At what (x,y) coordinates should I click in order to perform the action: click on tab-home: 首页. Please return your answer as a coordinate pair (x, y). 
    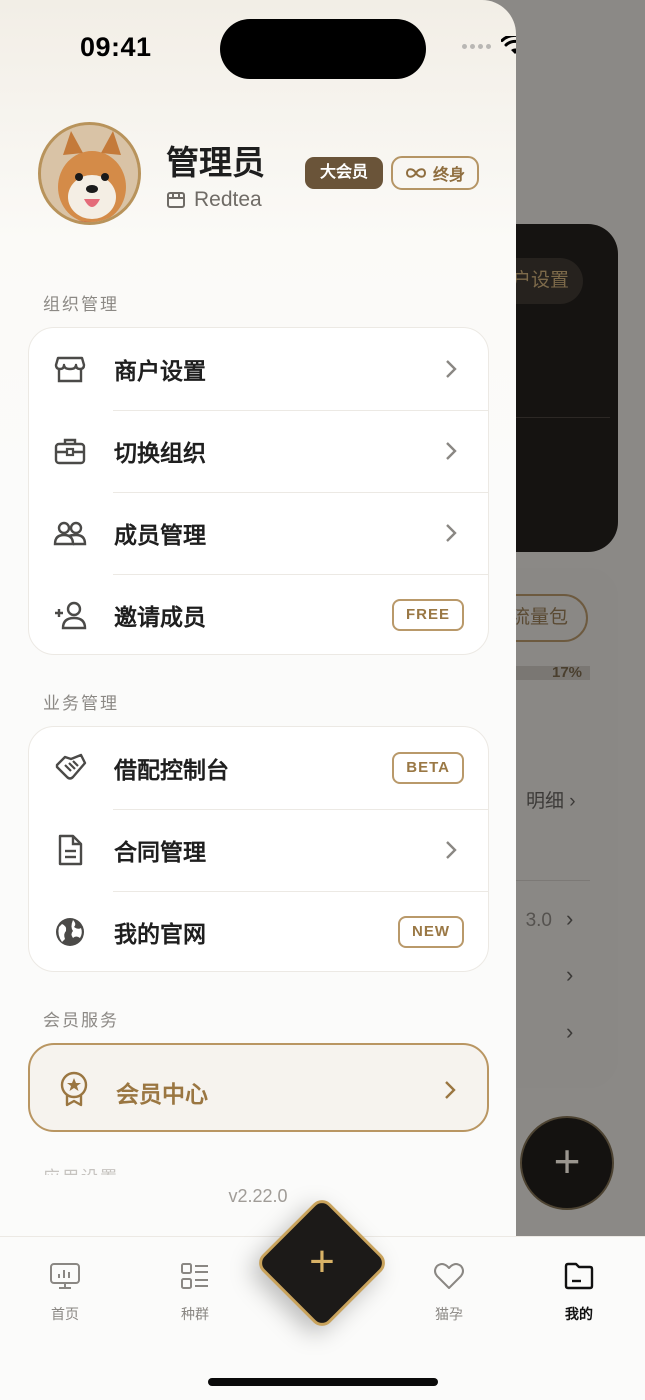
    Looking at the image, I should click on (65, 1291).